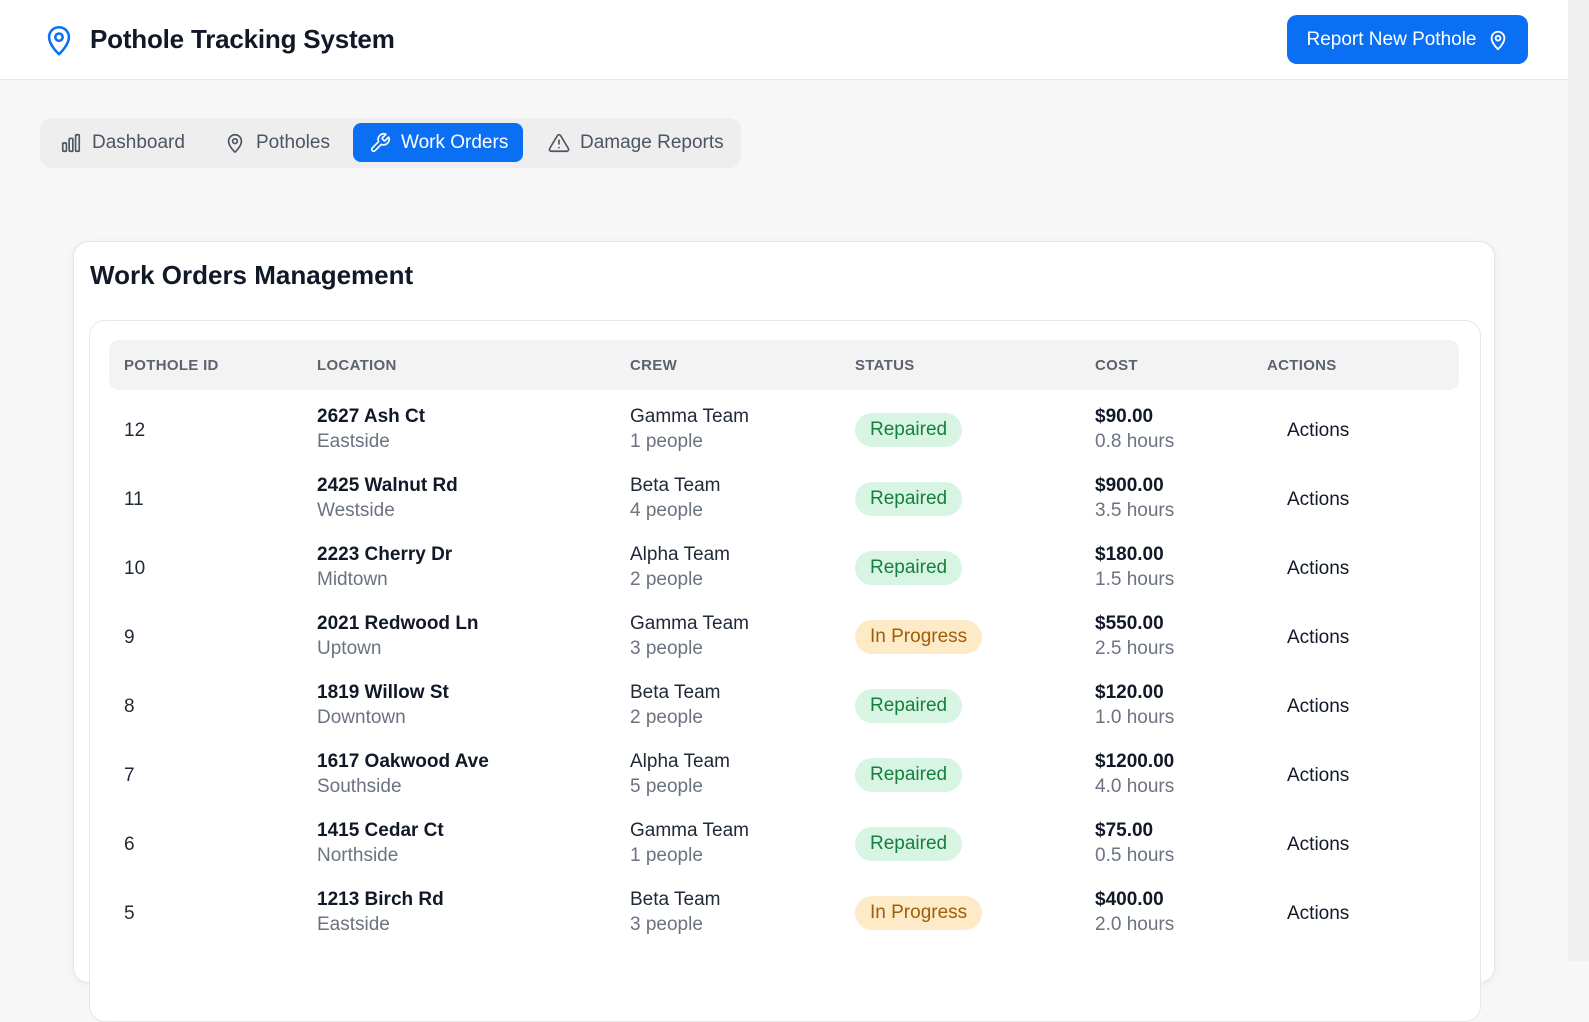  Describe the element at coordinates (134, 499) in the screenshot. I see `pothole-id: 11` at that location.